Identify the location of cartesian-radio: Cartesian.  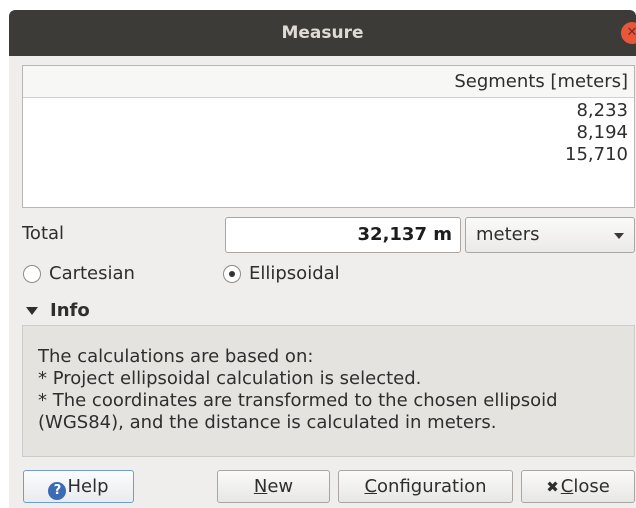
(93, 274).